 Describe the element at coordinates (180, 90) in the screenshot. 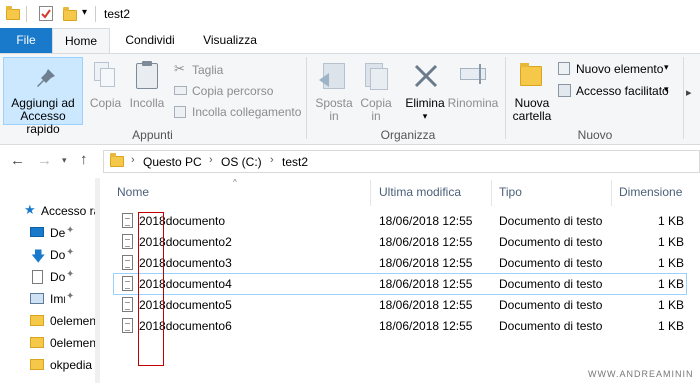

I see `copy-path-icon` at that location.